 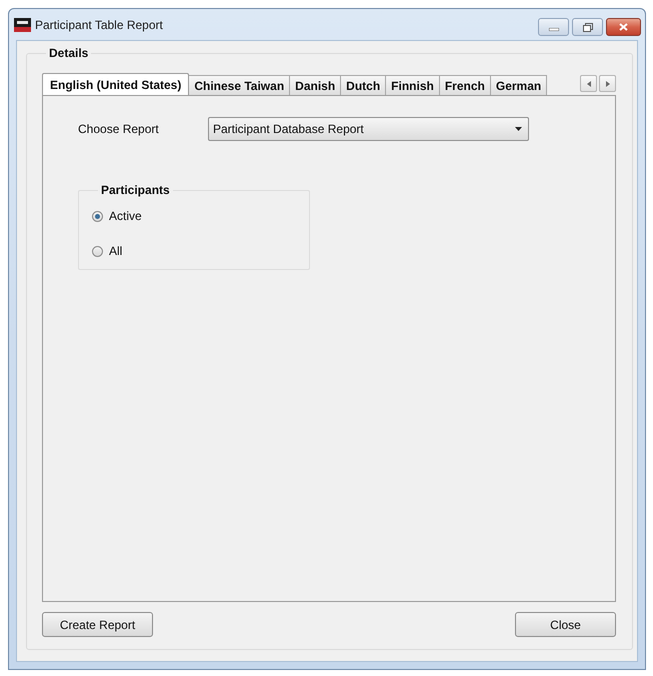 I want to click on window-title: Participant Table Report, so click(x=99, y=25).